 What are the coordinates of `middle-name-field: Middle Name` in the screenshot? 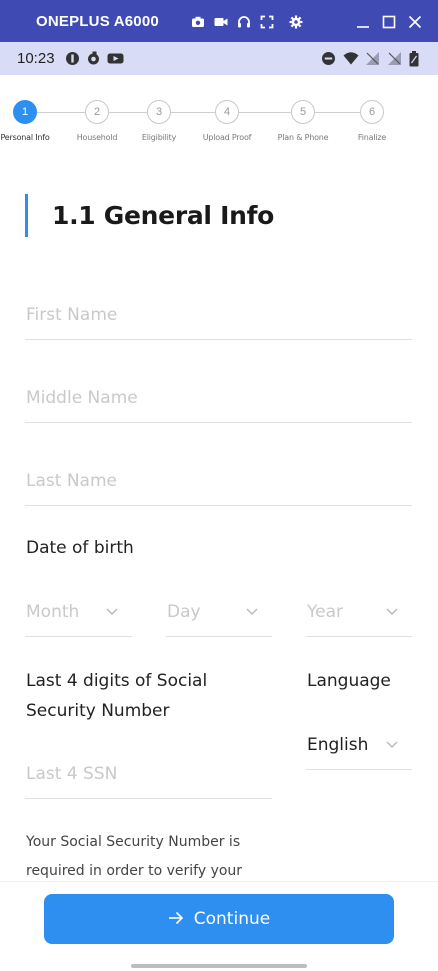 It's located at (218, 398).